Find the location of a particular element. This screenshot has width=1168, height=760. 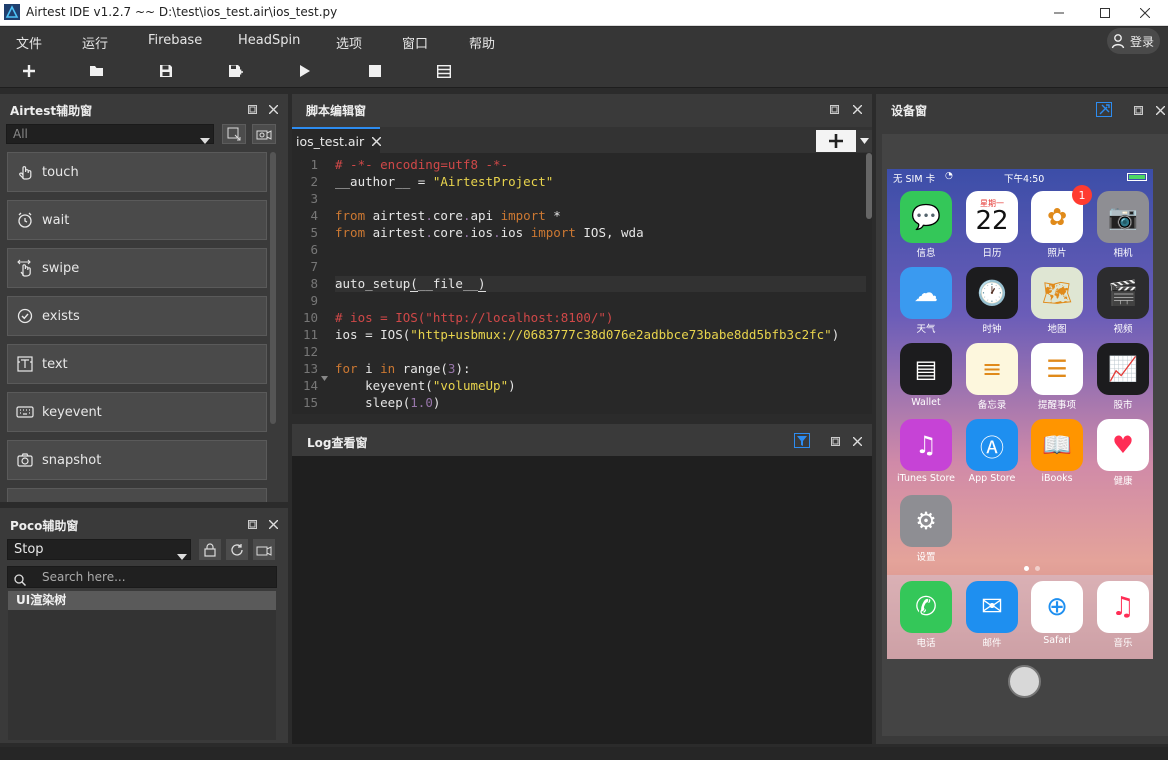

stop-button is located at coordinates (375, 71).